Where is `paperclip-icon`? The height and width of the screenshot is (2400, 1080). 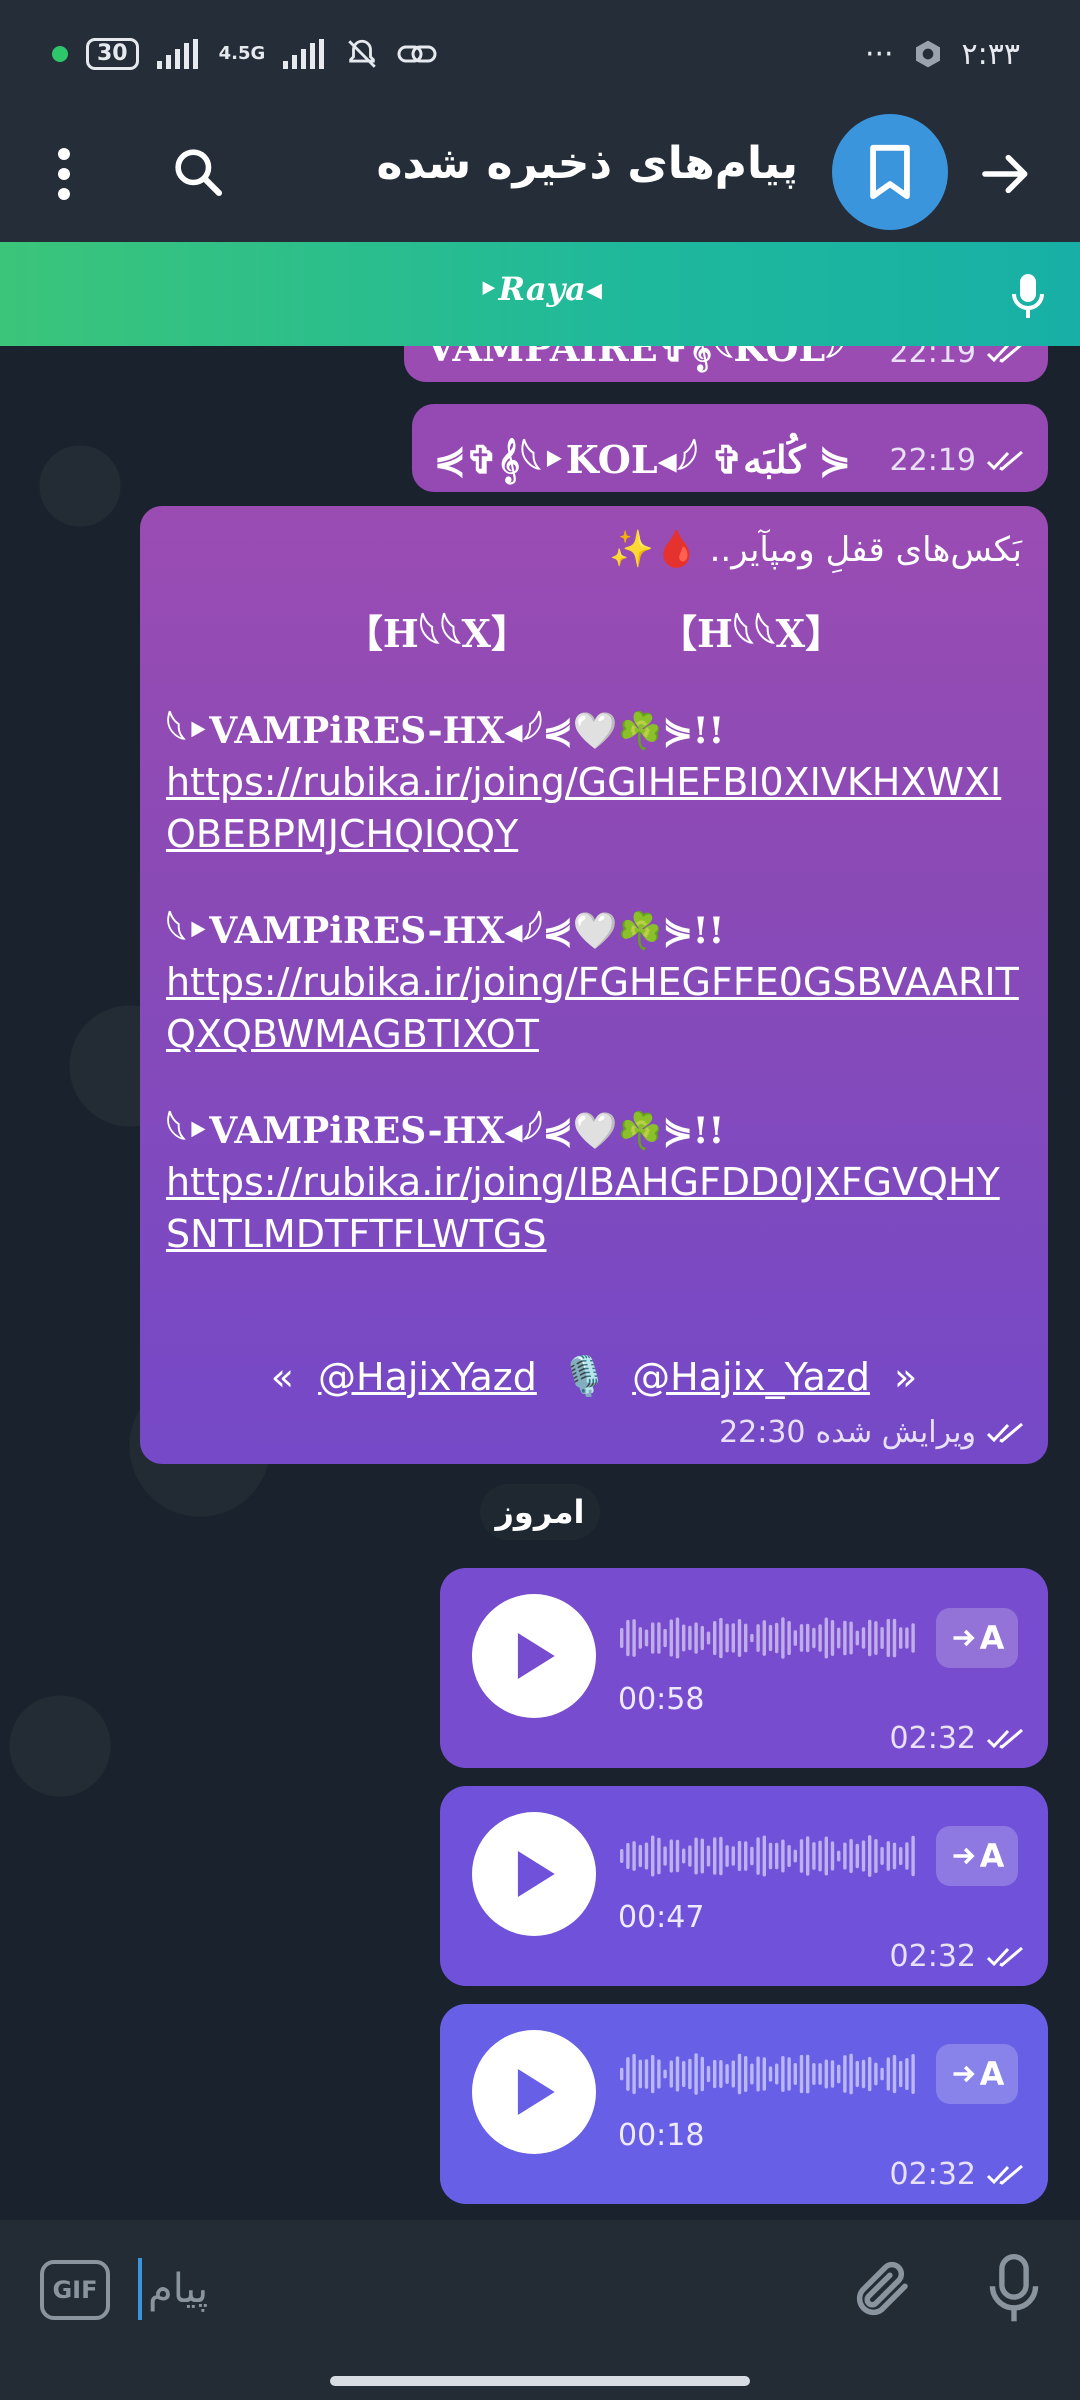
paperclip-icon is located at coordinates (883, 2289).